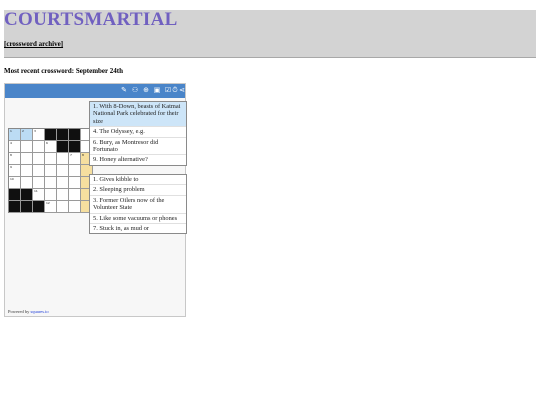 The image size is (540, 405). What do you see at coordinates (157, 90) in the screenshot?
I see `info-icon: ▣` at bounding box center [157, 90].